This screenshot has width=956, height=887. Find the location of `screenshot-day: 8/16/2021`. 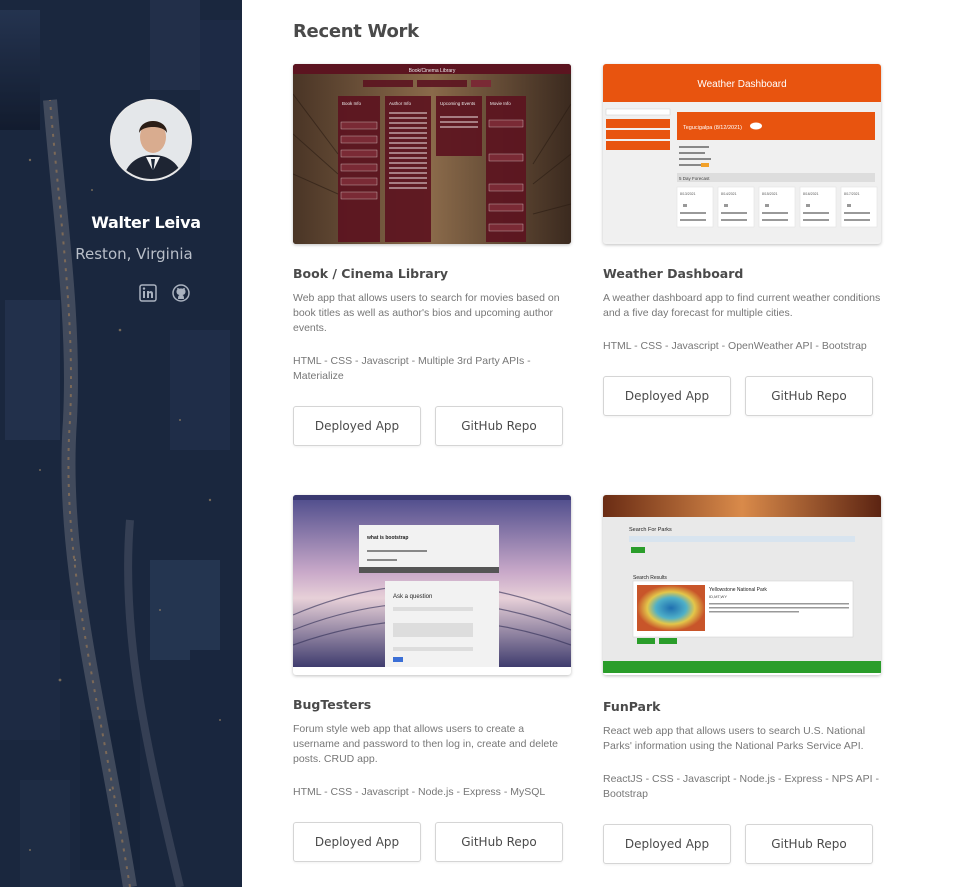

screenshot-day: 8/16/2021 is located at coordinates (811, 194).